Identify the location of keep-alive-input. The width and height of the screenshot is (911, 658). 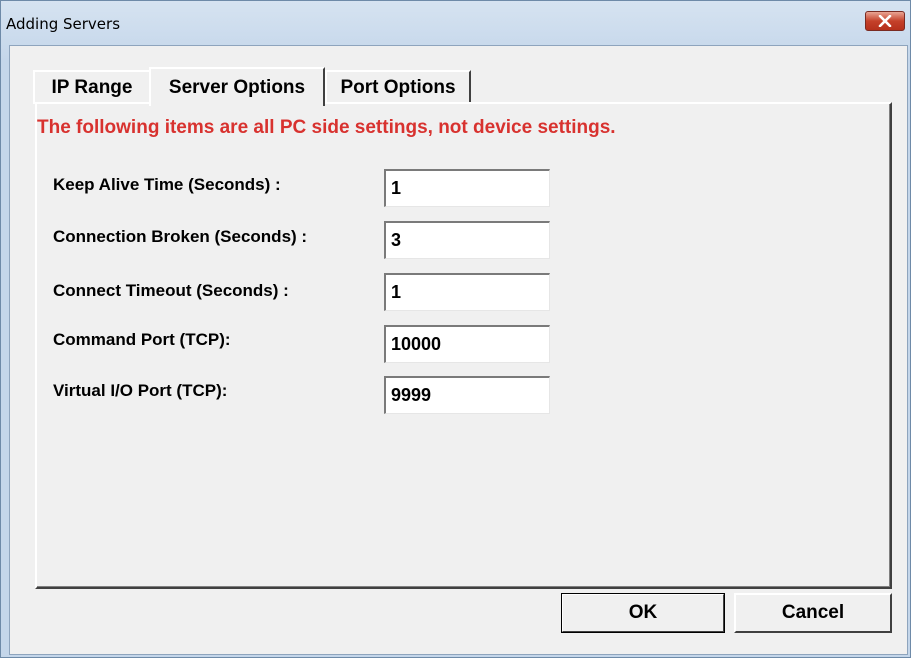
(467, 188).